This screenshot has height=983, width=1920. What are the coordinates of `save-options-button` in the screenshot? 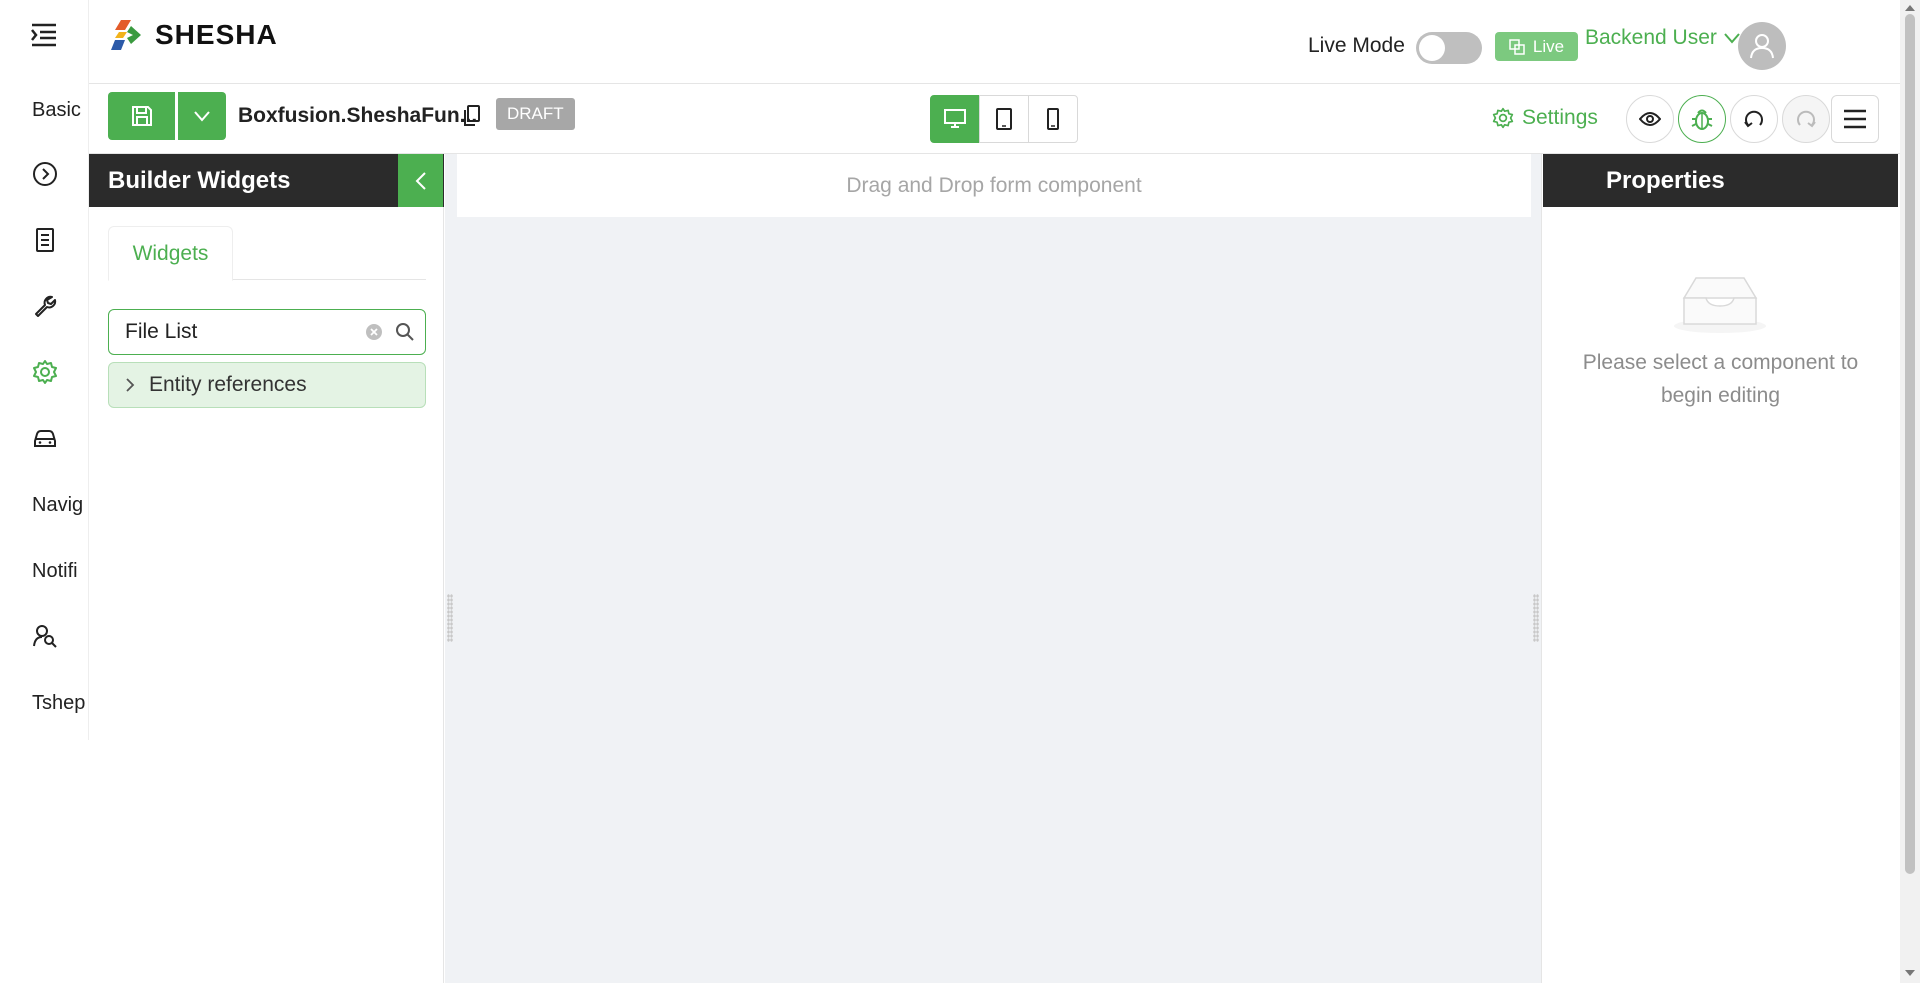 It's located at (202, 116).